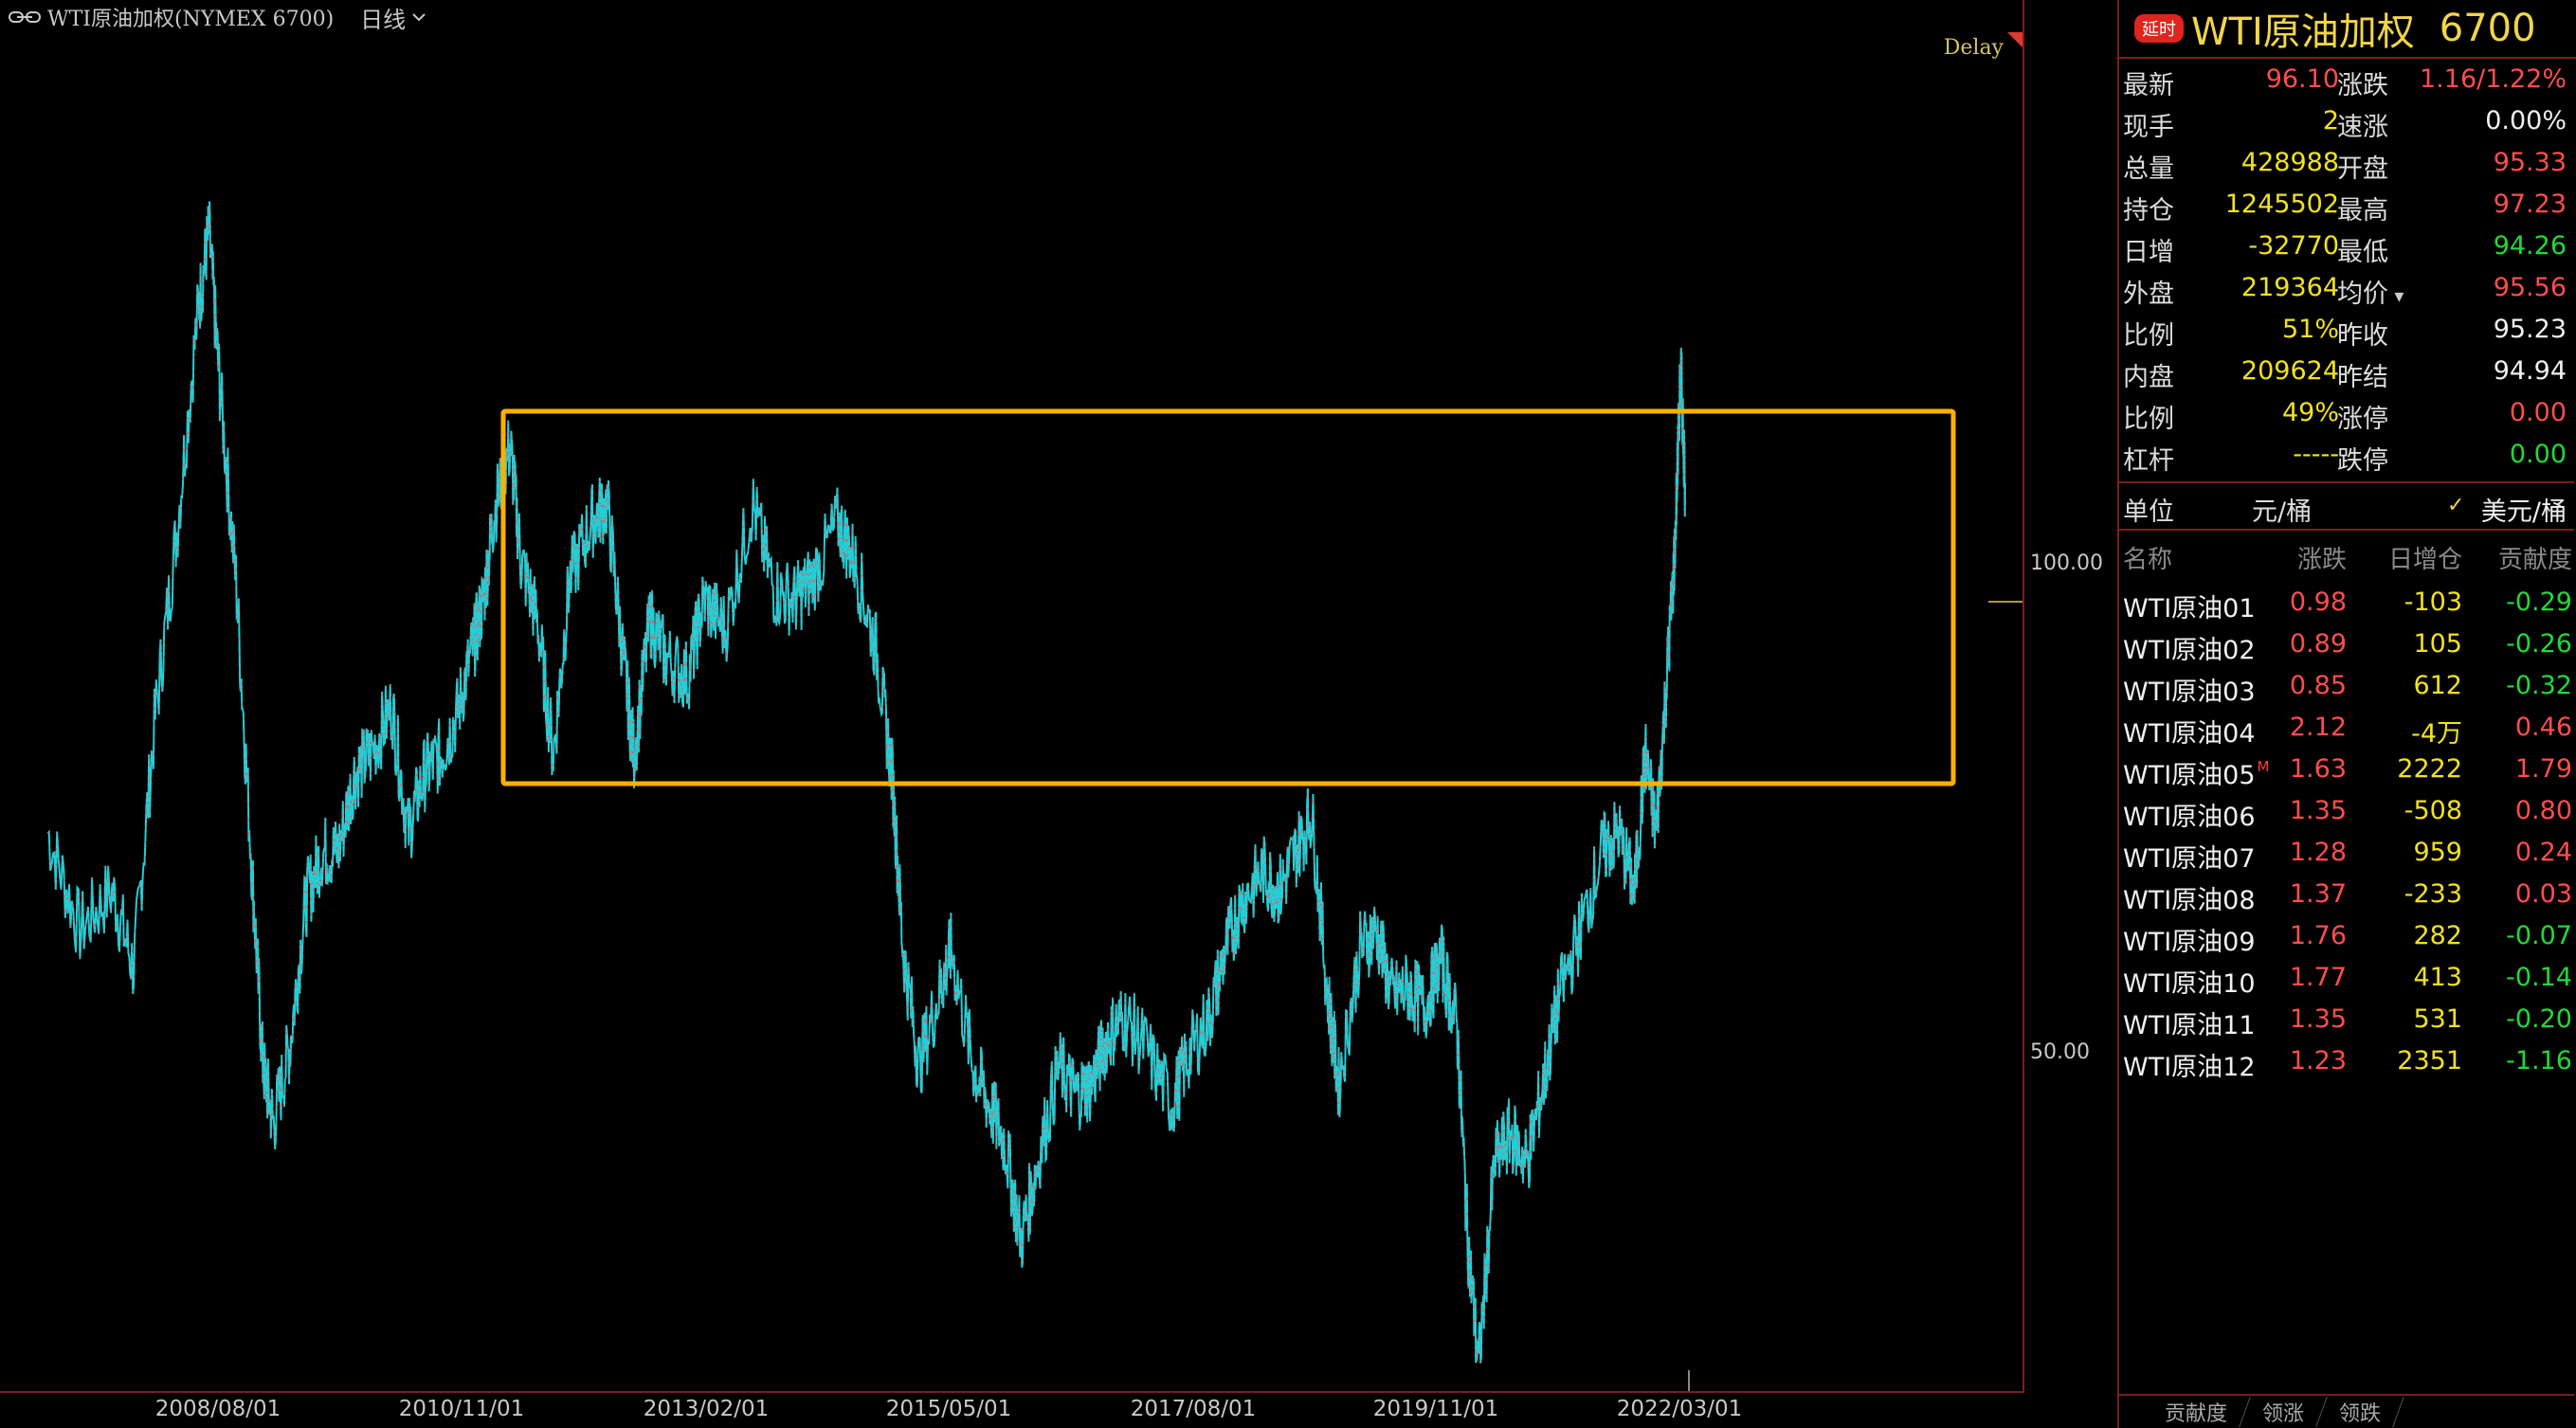 The height and width of the screenshot is (1428, 2576). Describe the element at coordinates (2530, 162) in the screenshot. I see `quote-value: 95.33` at that location.